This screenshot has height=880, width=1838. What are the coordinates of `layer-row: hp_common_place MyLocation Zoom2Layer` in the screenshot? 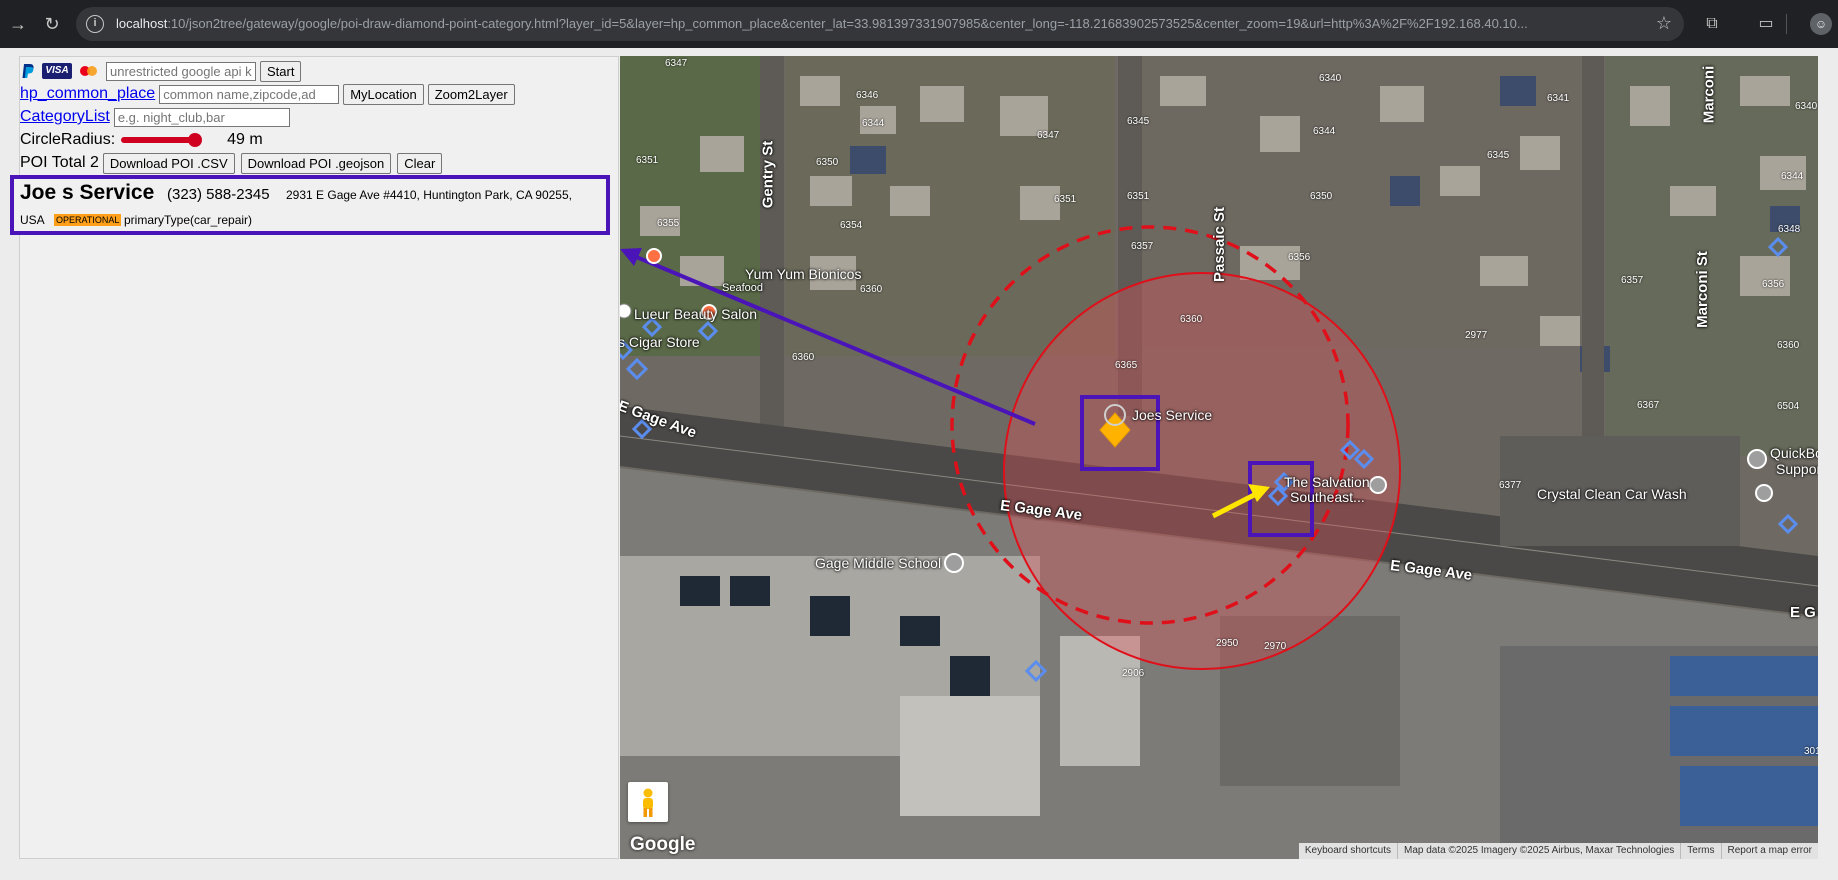 It's located at (267, 94).